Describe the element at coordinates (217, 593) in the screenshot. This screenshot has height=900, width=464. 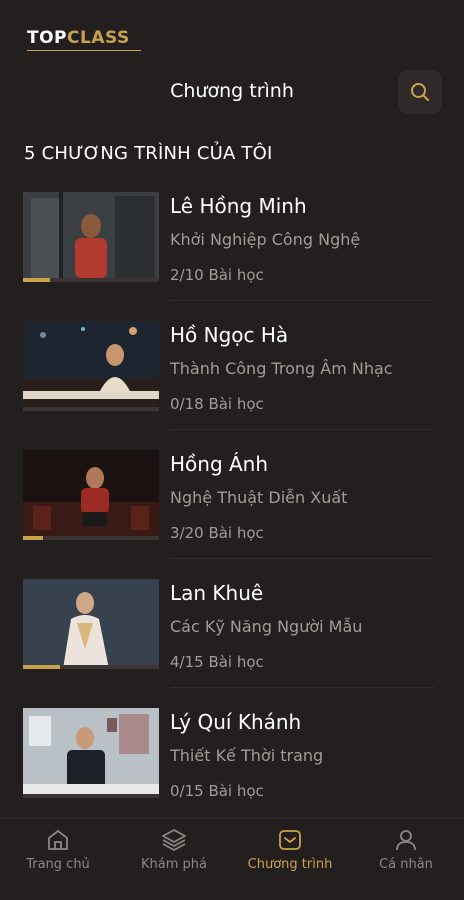
I see `instructor-name: Lan Khuê` at that location.